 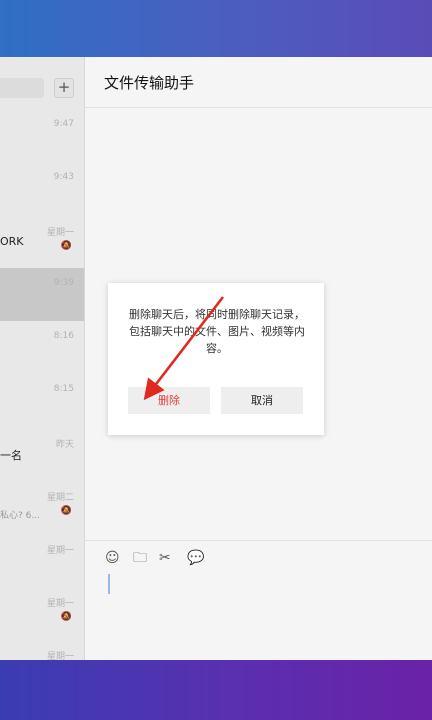 I want to click on chat-list-item: 9:39, so click(x=42, y=294).